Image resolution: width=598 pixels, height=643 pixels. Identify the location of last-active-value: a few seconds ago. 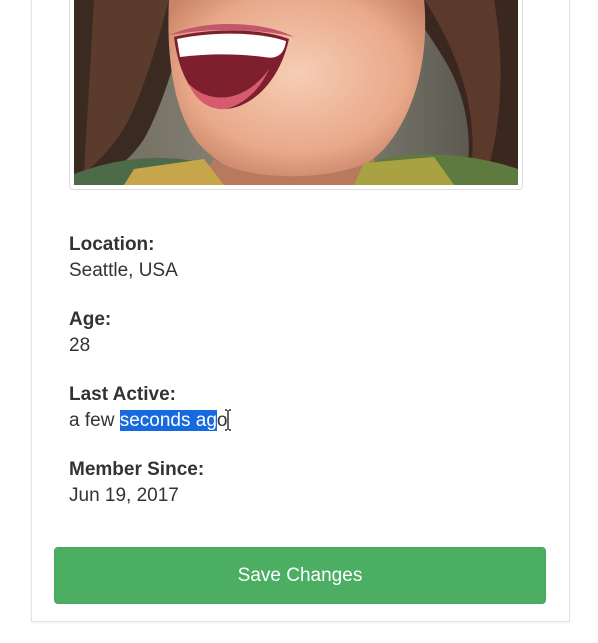
(150, 421).